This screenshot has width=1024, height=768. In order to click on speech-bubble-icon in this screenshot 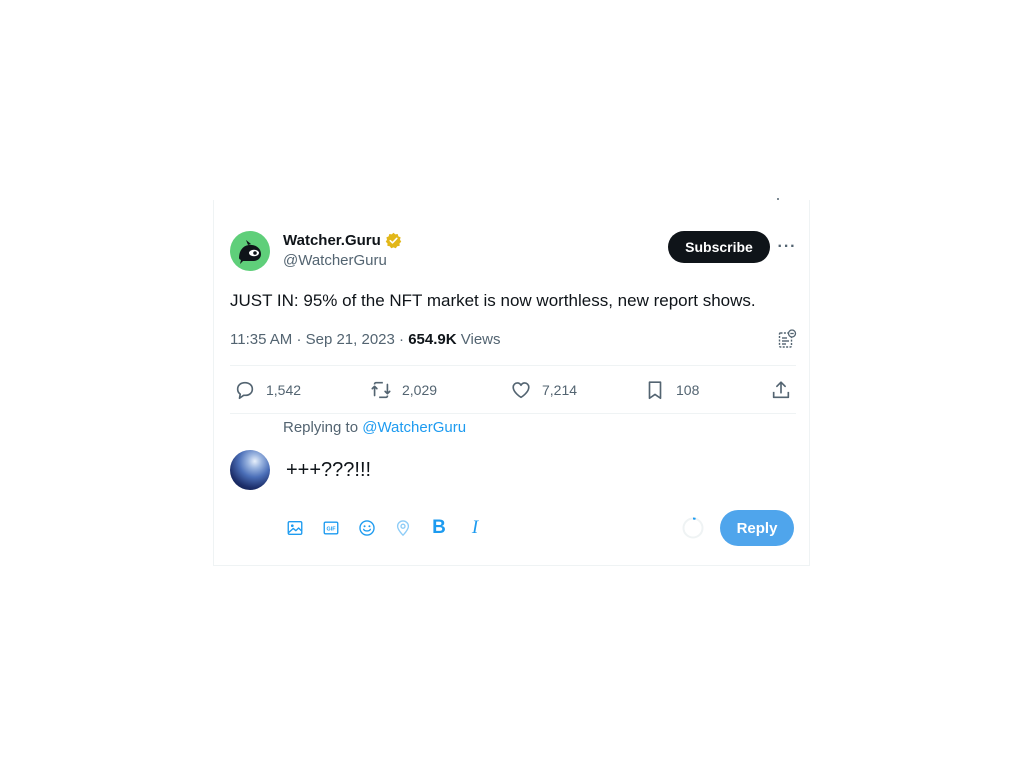, I will do `click(245, 390)`.